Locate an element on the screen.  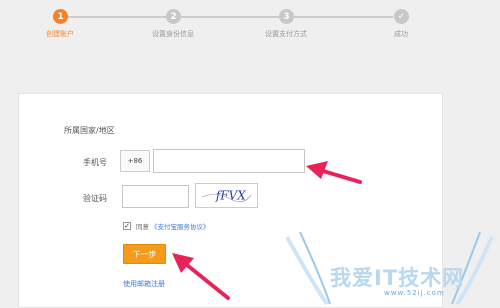
watermark-url: www.52ij.com is located at coordinates (414, 293).